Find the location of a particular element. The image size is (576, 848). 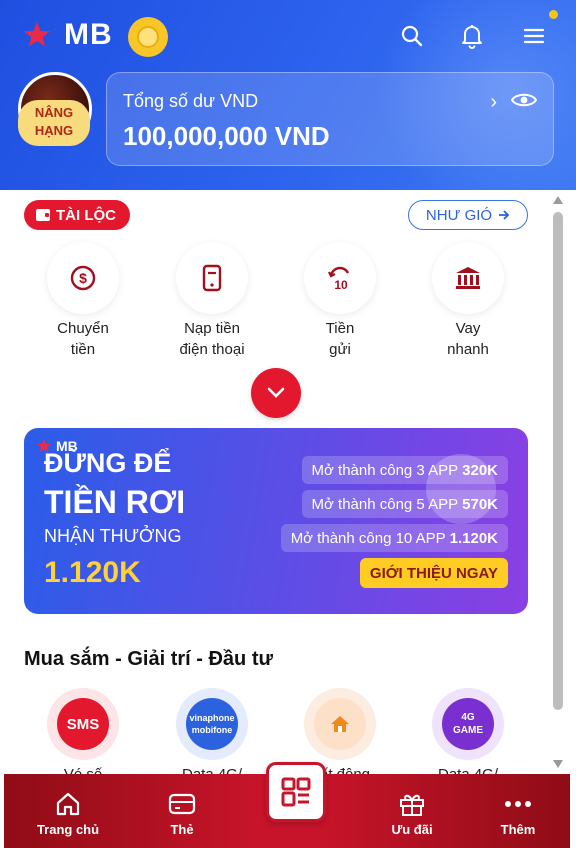

upgrade-badge: NÂNG HẠNG is located at coordinates (54, 123).